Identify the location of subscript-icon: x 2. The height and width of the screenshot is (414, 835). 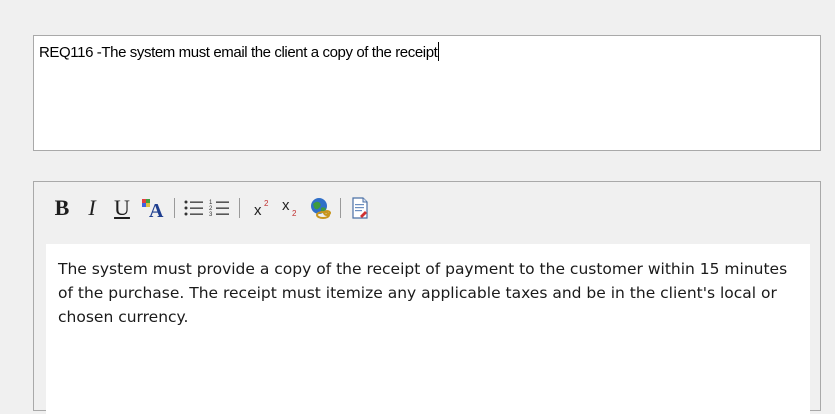
(292, 208).